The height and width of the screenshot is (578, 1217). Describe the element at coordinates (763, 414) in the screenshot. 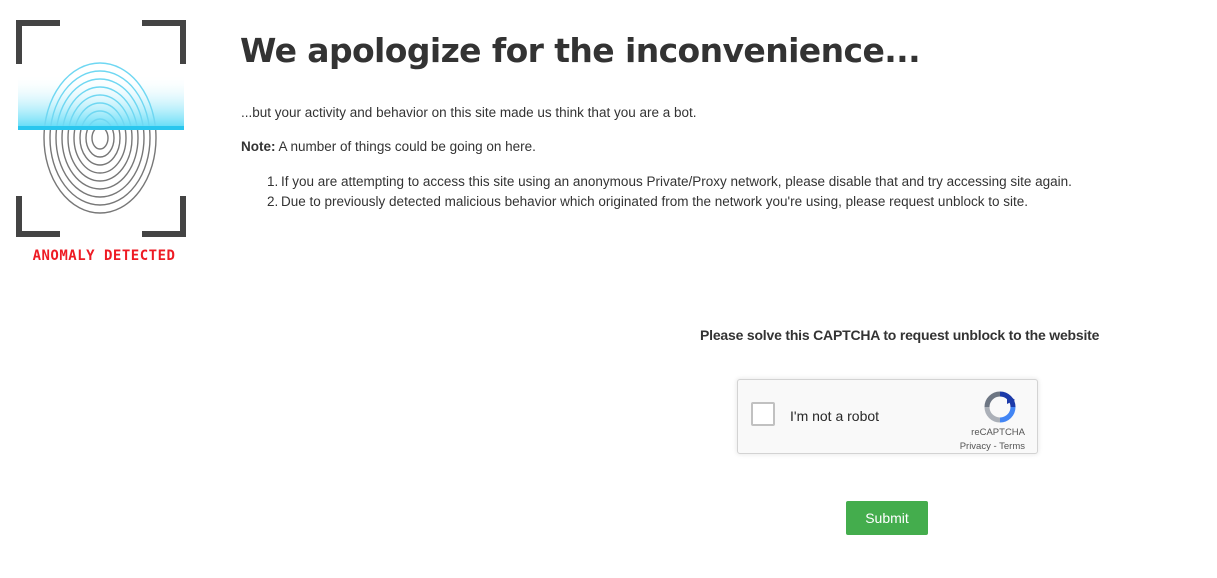

I see `recaptcha-checkbox` at that location.